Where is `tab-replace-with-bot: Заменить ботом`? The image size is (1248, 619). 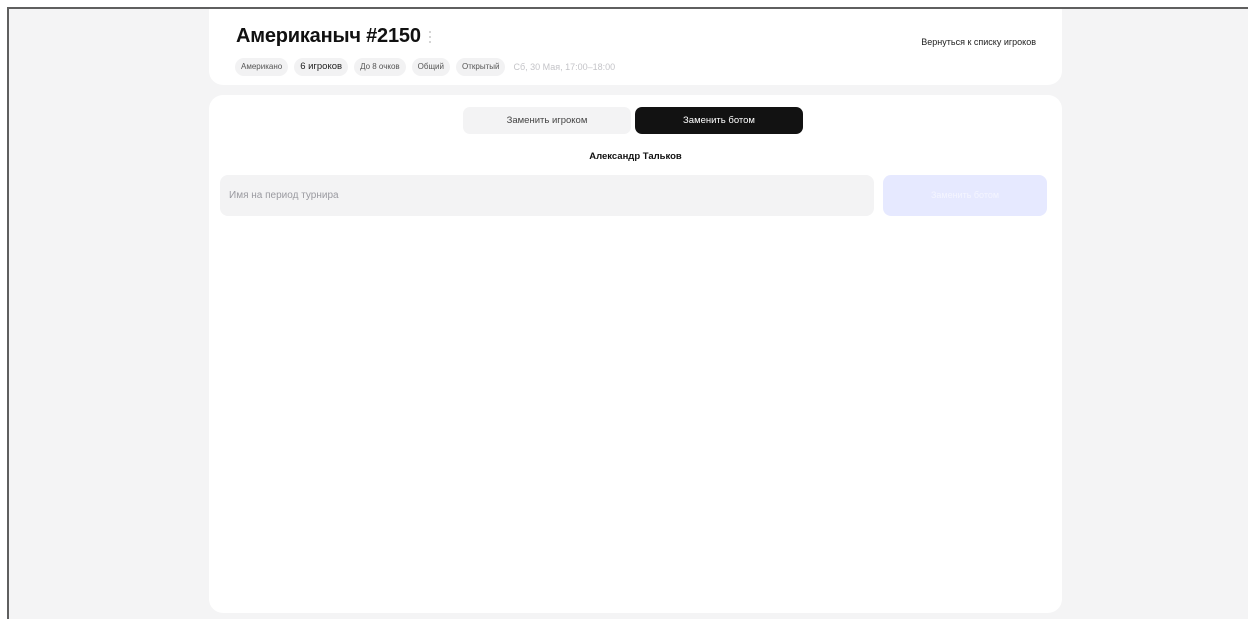
tab-replace-with-bot: Заменить ботом is located at coordinates (719, 120).